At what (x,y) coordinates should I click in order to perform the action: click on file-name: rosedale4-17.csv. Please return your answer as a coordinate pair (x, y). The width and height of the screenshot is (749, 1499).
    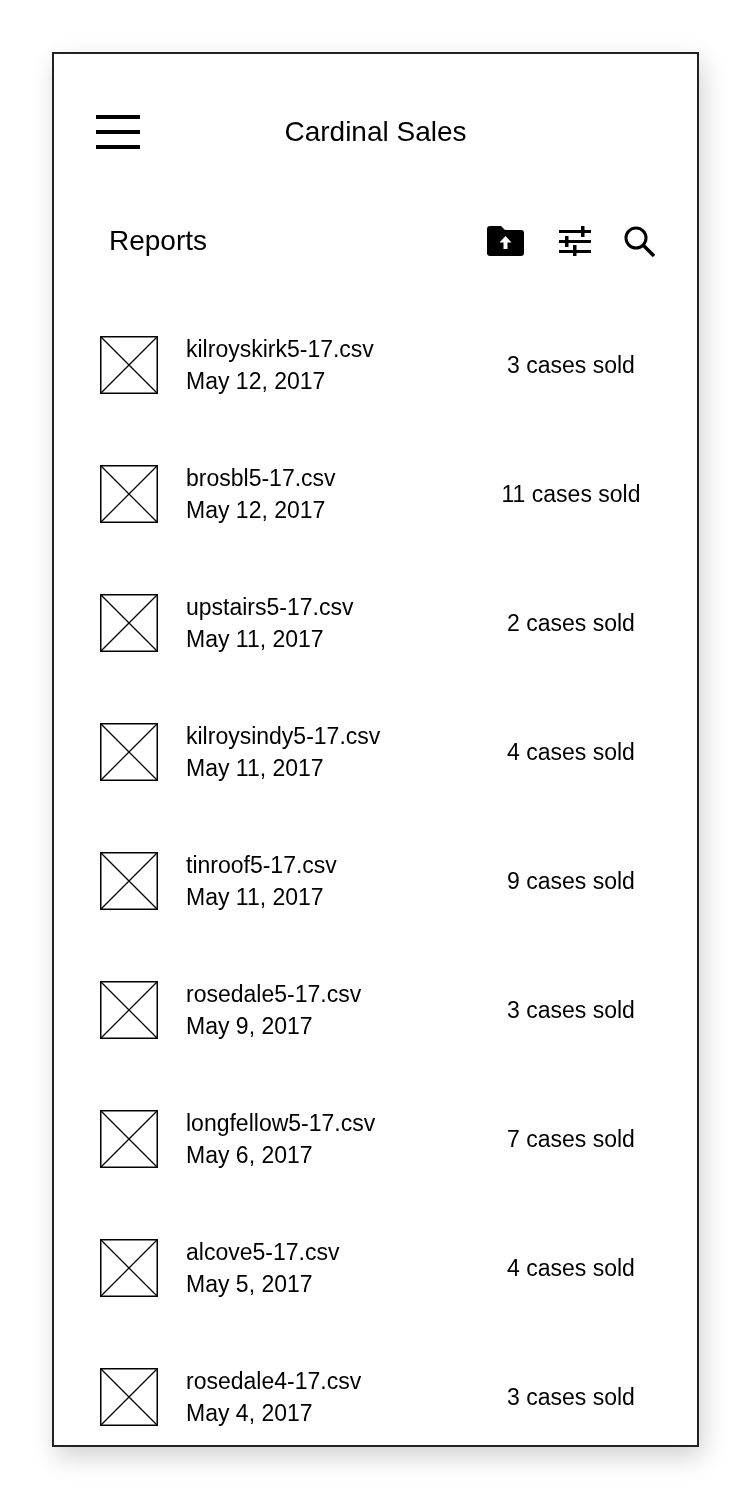
    Looking at the image, I should click on (274, 1381).